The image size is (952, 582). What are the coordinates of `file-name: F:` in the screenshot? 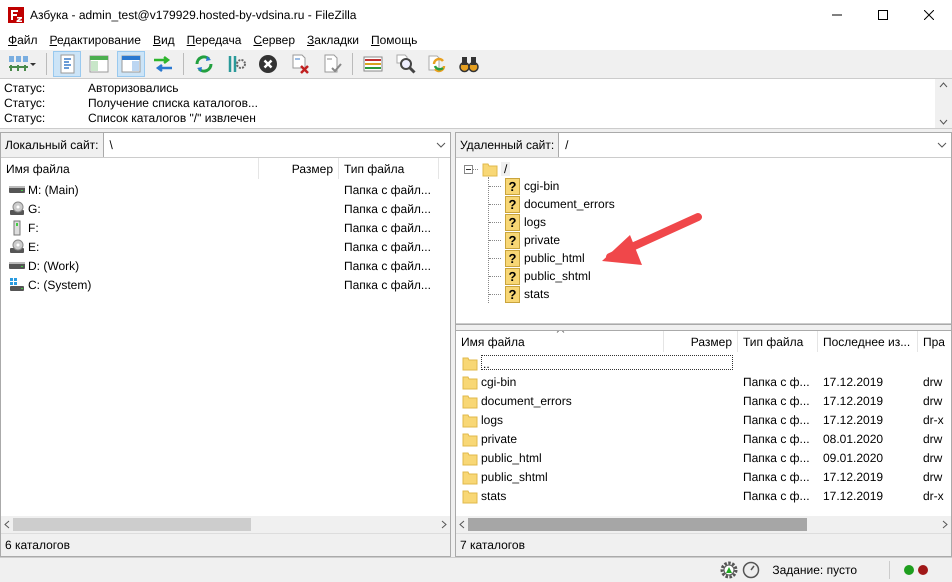 It's located at (33, 227).